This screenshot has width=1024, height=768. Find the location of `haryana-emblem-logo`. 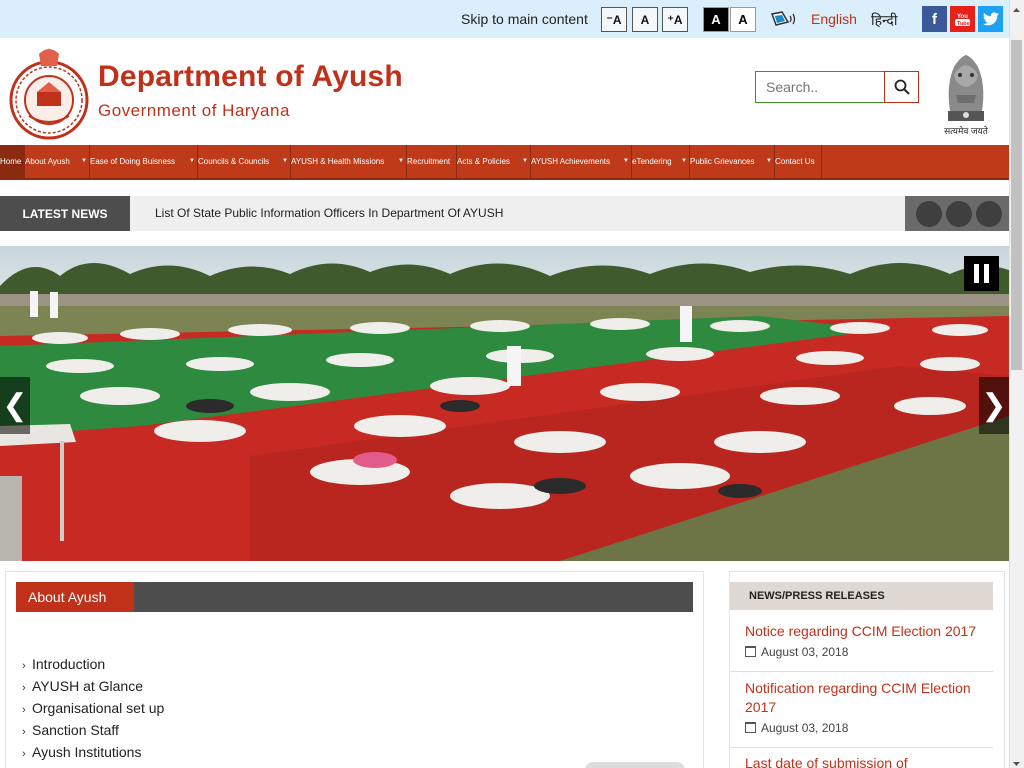

haryana-emblem-logo is located at coordinates (49, 91).